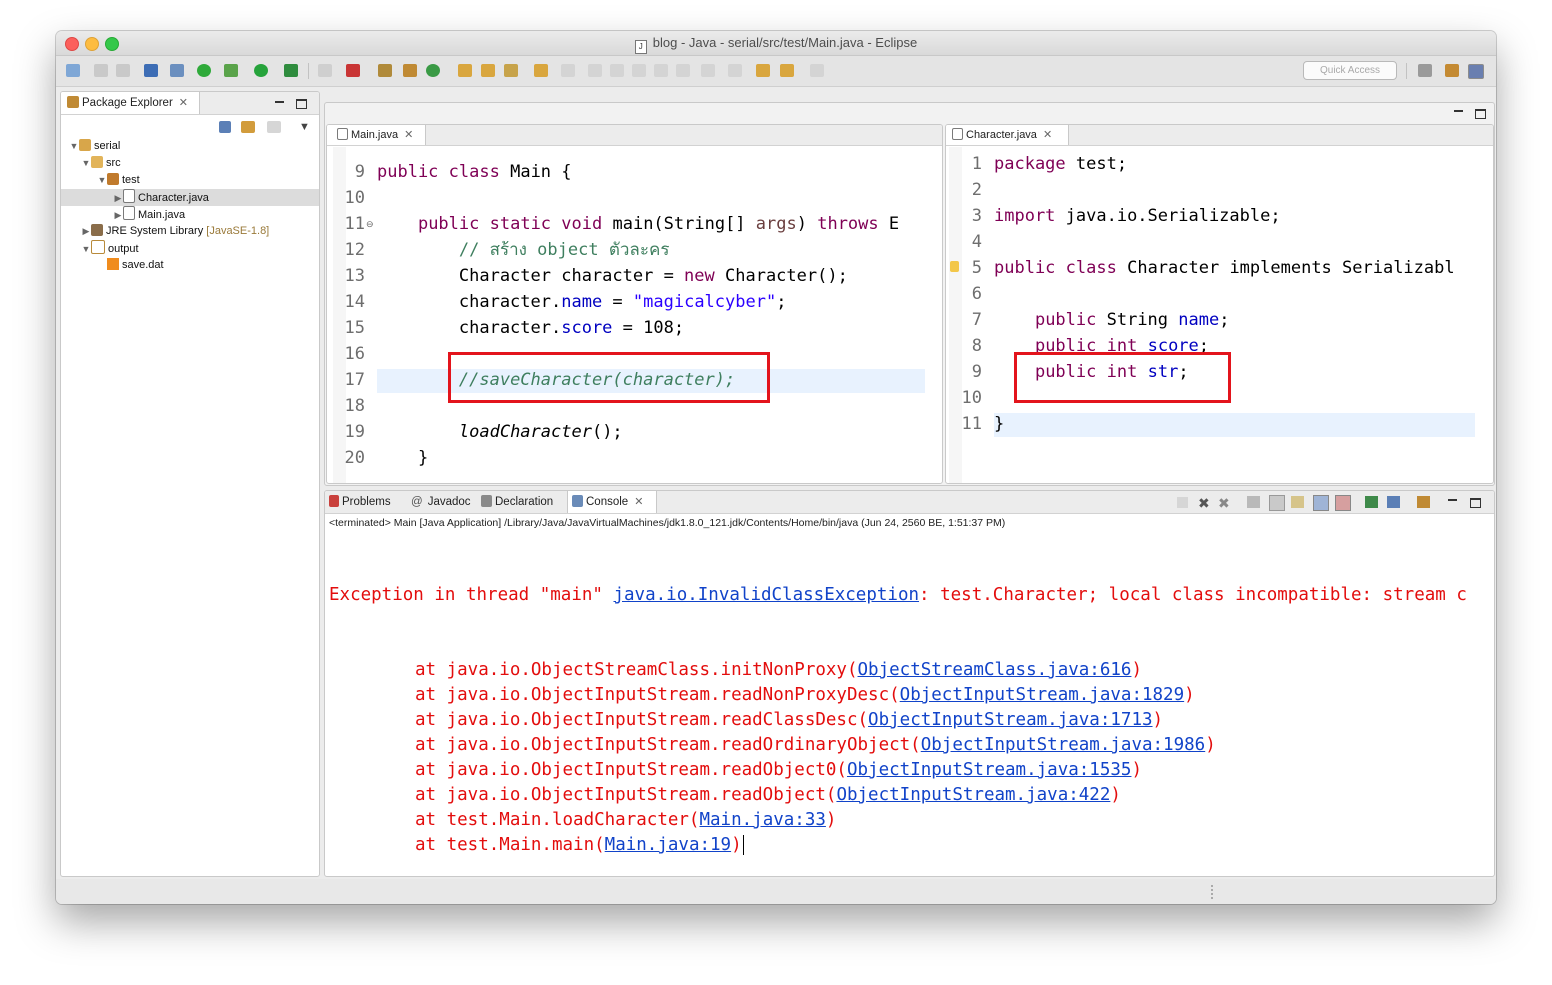 This screenshot has height=985, width=1552. What do you see at coordinates (1425, 70) in the screenshot?
I see `open-perspective-icon` at bounding box center [1425, 70].